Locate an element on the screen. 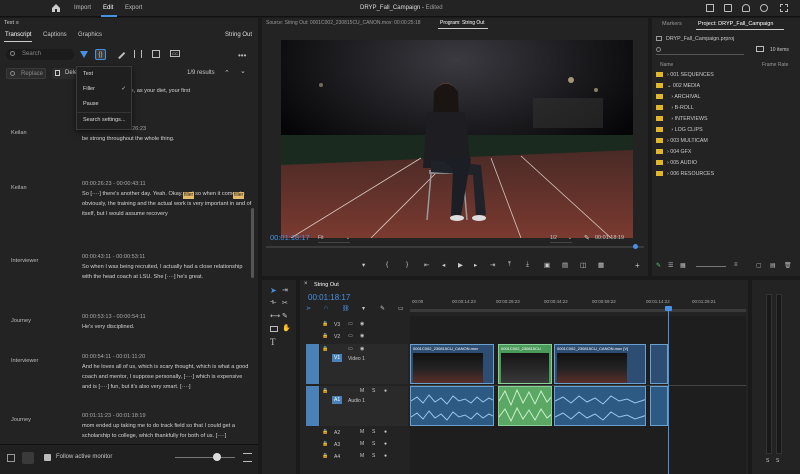  step-back-icon: ◂ is located at coordinates (443, 265).